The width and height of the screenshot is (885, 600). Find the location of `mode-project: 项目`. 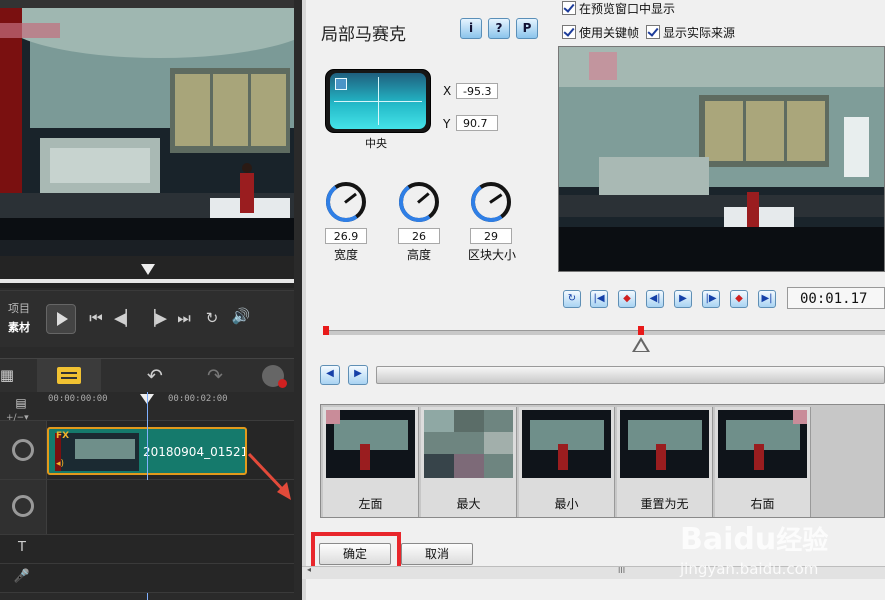

mode-project: 项目 is located at coordinates (19, 308).